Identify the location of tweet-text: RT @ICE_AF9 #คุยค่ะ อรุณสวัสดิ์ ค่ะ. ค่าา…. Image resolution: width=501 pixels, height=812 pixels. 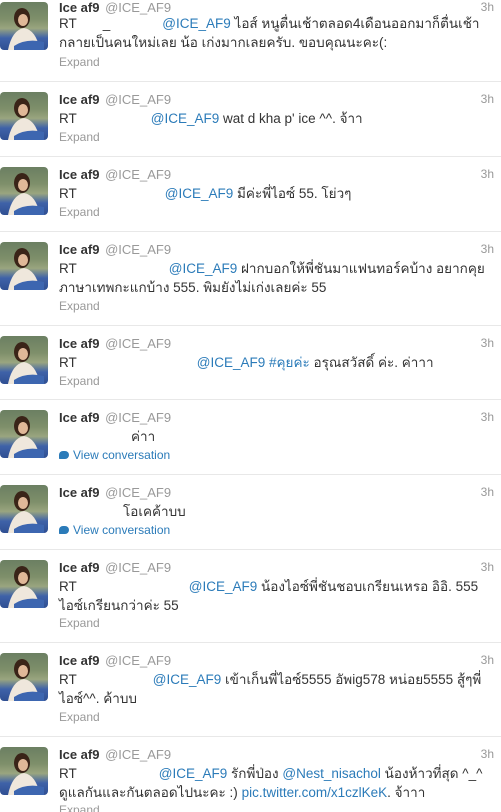
(246, 362).